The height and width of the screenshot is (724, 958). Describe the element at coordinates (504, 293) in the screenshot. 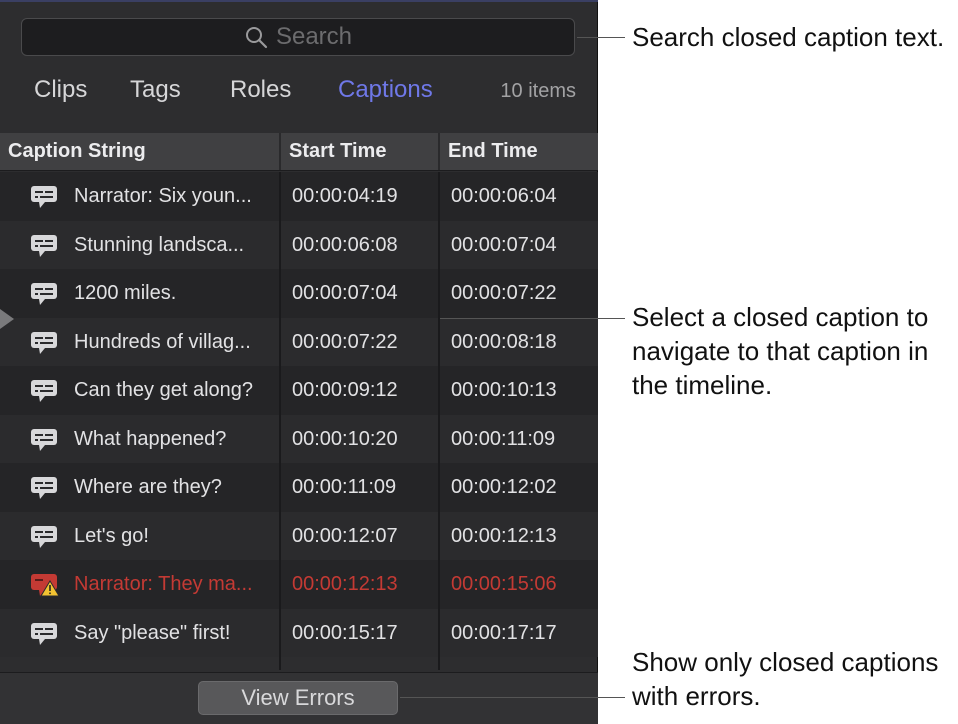

I see `end-time: 00:00:07:22` at that location.